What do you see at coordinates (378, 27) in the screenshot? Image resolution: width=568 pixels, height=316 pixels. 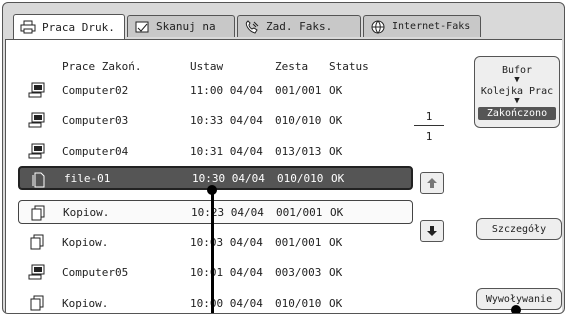 I see `internet-fax-icon` at bounding box center [378, 27].